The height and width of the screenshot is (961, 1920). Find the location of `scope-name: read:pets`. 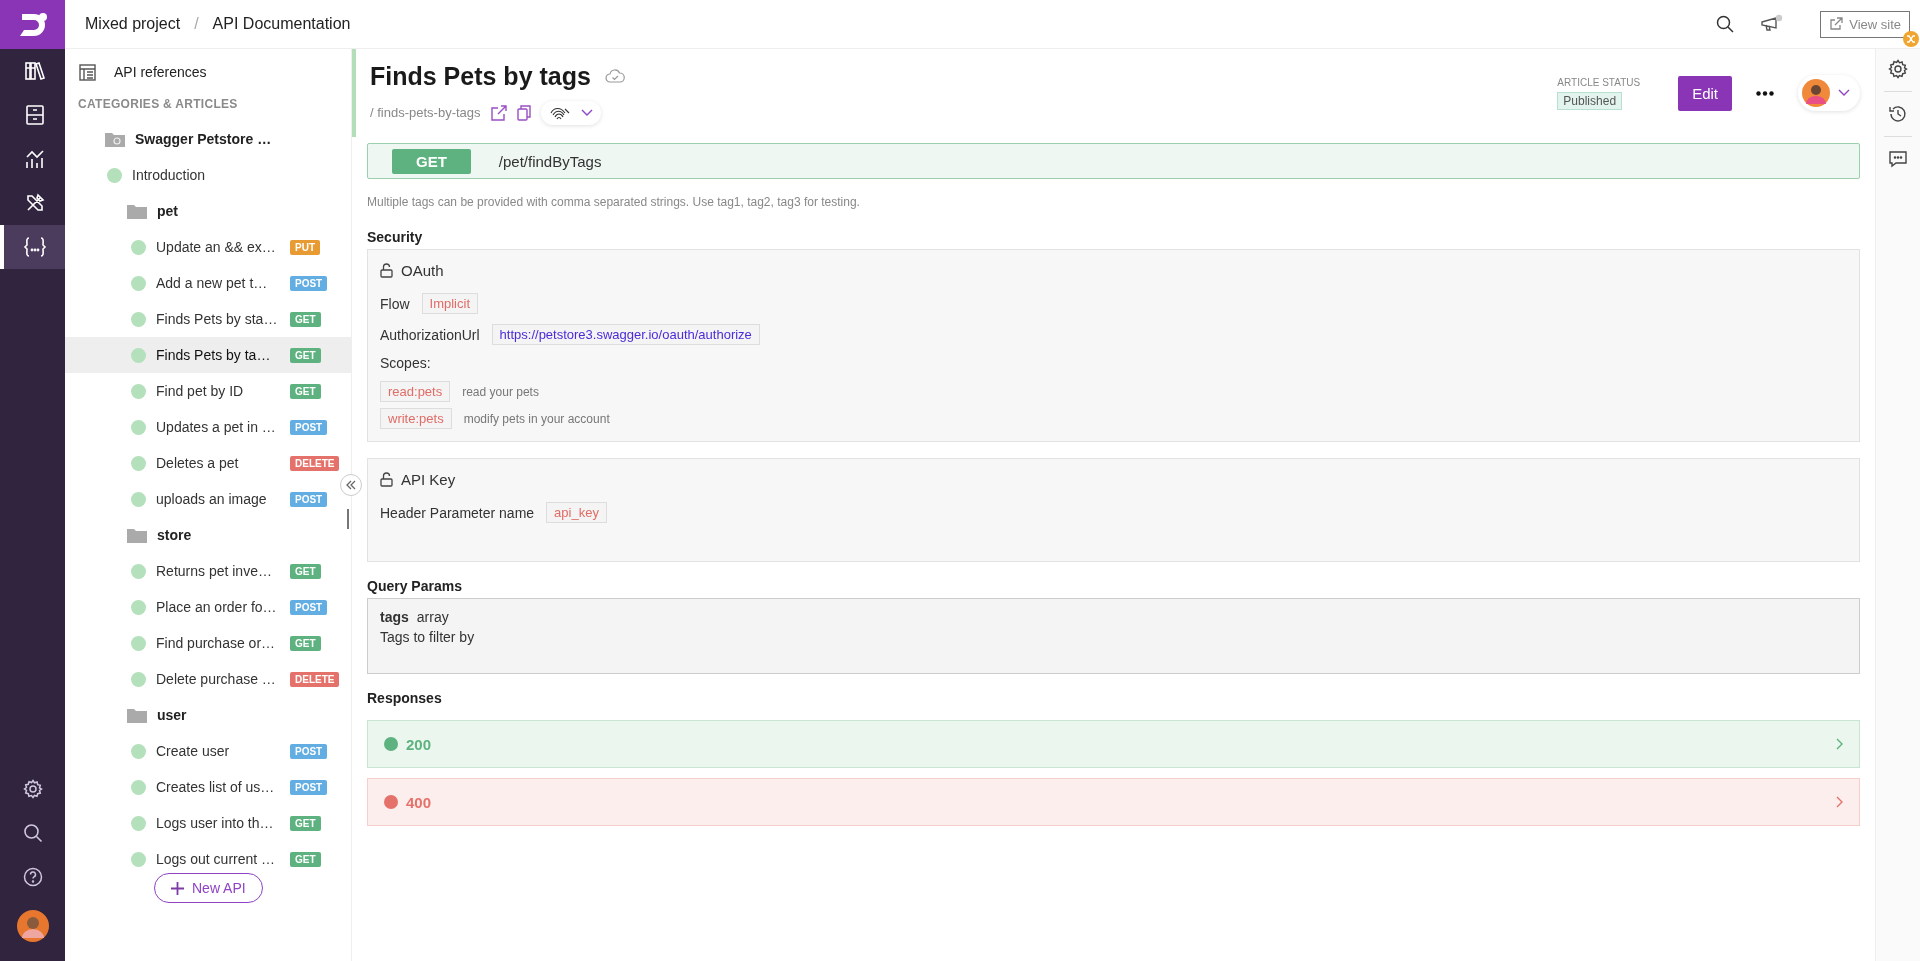

scope-name: read:pets is located at coordinates (415, 391).